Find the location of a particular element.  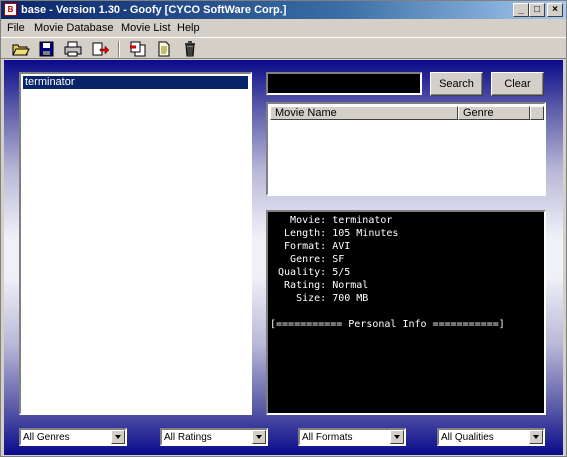

genre-filter-value: All Genres is located at coordinates (46, 437).